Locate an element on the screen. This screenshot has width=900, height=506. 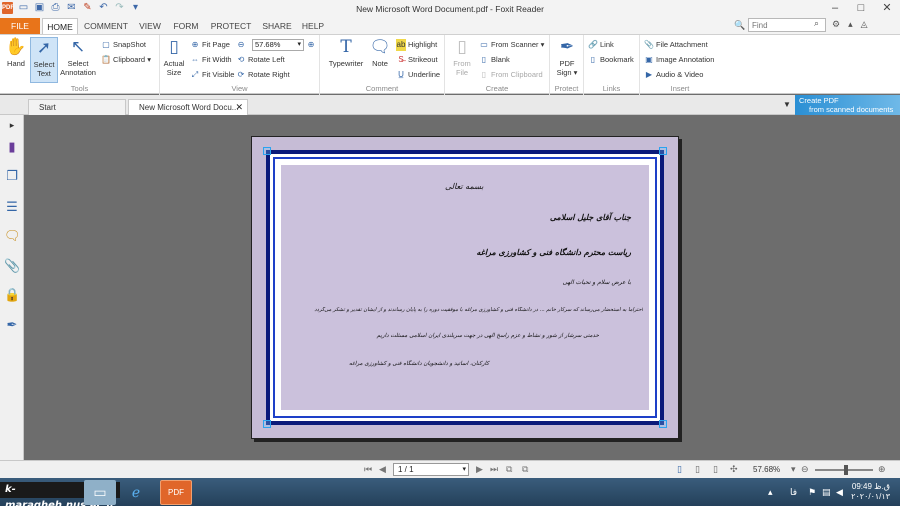
rotate-right-button: ⟳ Rotate Right is located at coordinates (263, 75).